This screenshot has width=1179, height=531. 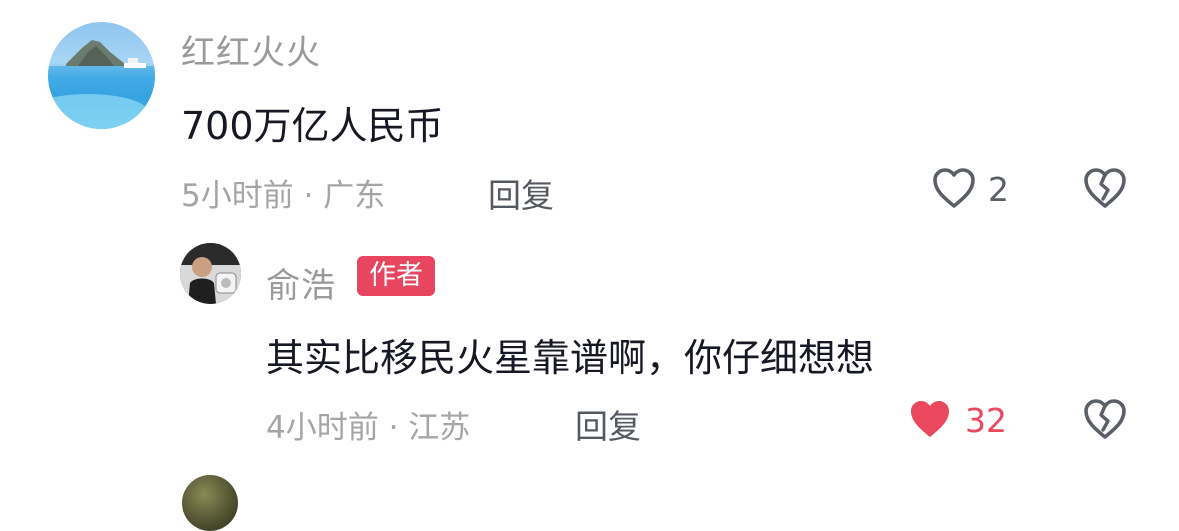 I want to click on heart-outline-icon, so click(x=954, y=188).